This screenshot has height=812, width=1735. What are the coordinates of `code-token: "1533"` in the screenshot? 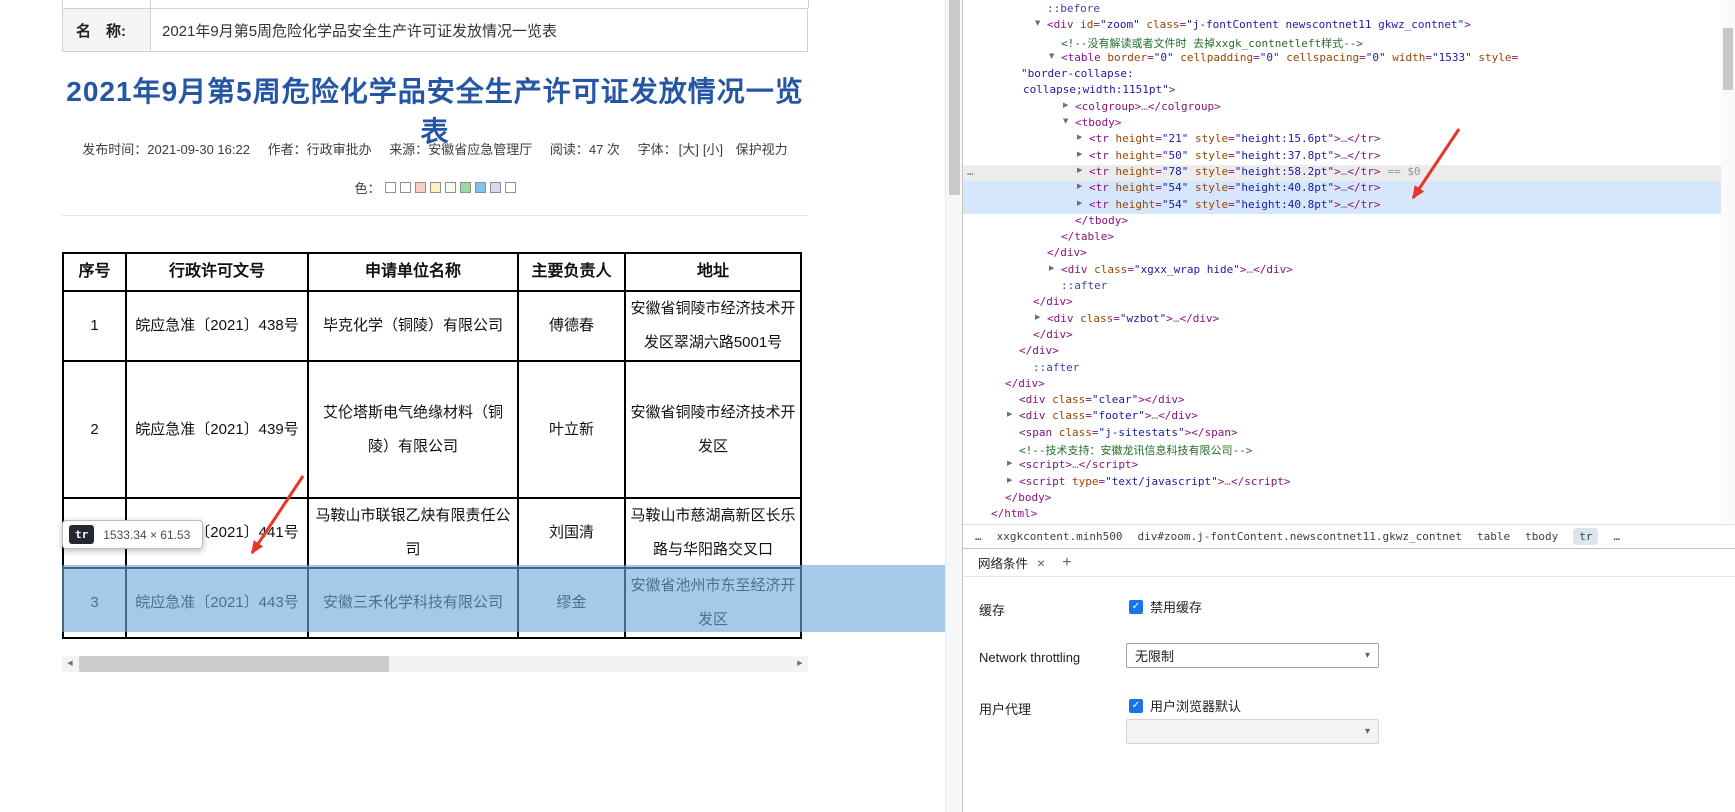 It's located at (1451, 57).